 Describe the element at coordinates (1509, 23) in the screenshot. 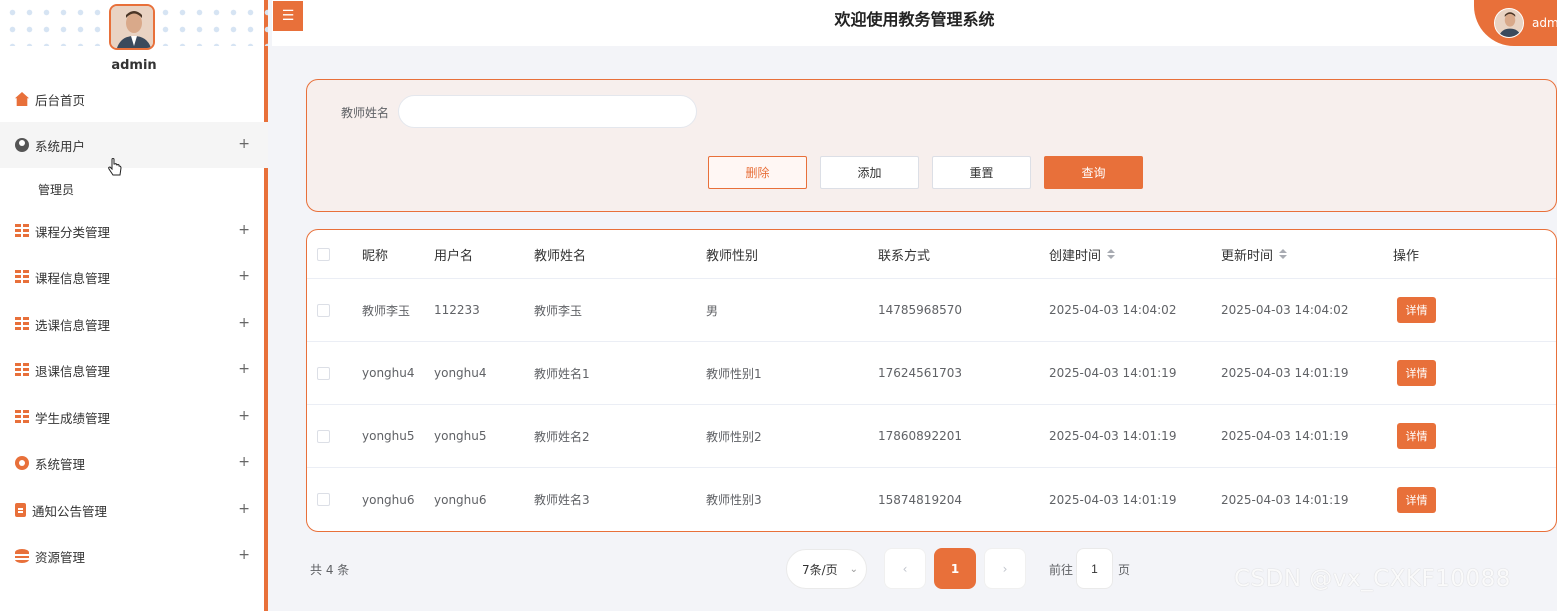

I see `header-avatar` at that location.